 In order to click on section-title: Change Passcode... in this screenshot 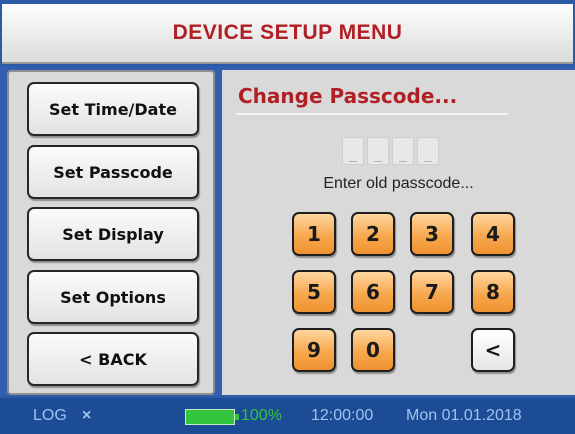, I will do `click(348, 96)`.